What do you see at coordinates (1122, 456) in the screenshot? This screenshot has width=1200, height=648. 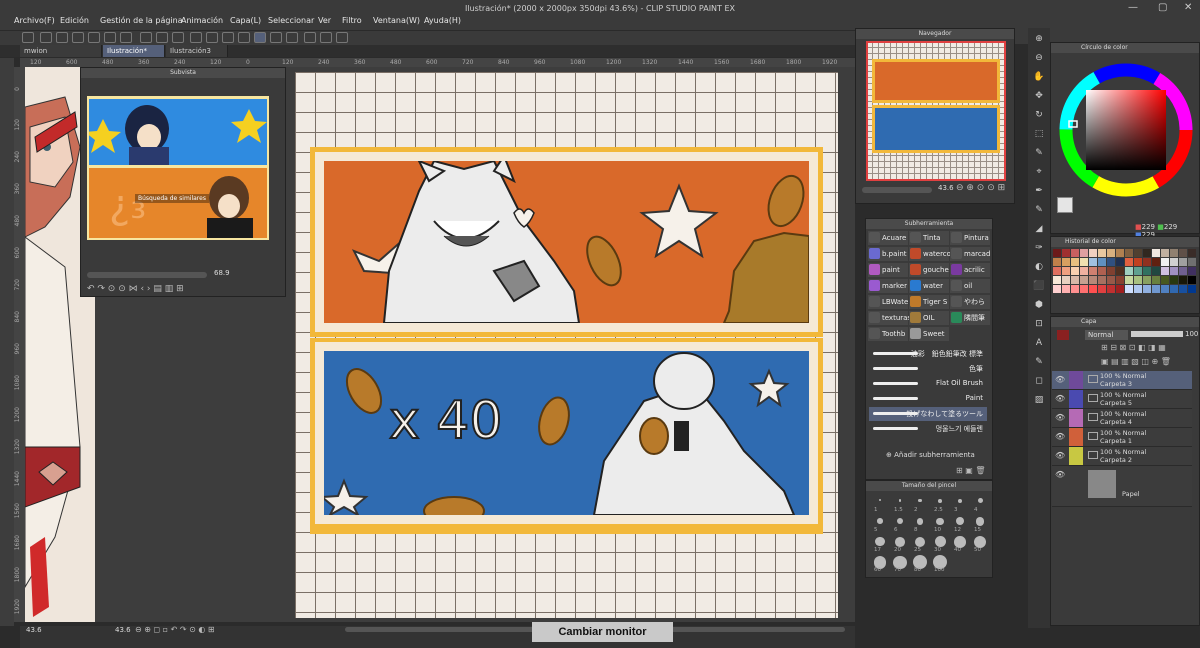 I see `layer-row: 👁 100 % Normal Carpeta 2` at bounding box center [1122, 456].